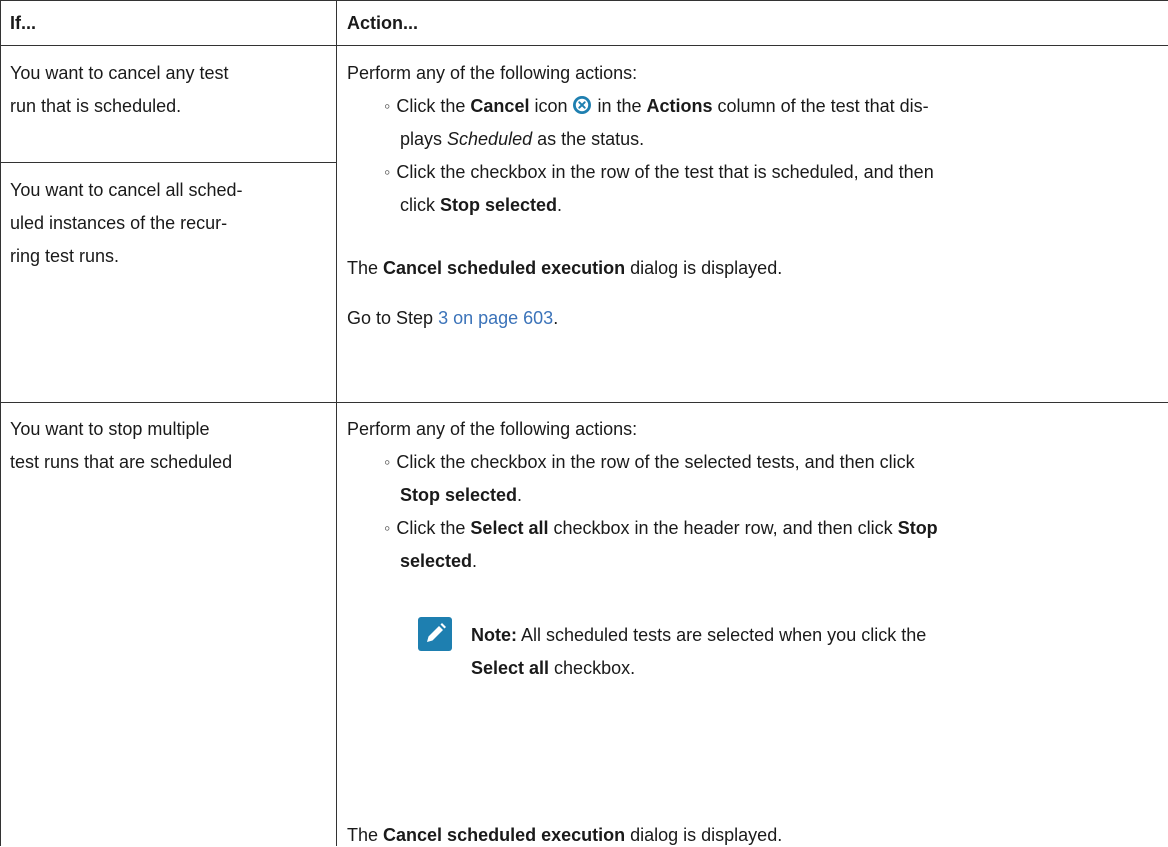 This screenshot has height=847, width=1168. I want to click on selected-term: selected, so click(436, 561).